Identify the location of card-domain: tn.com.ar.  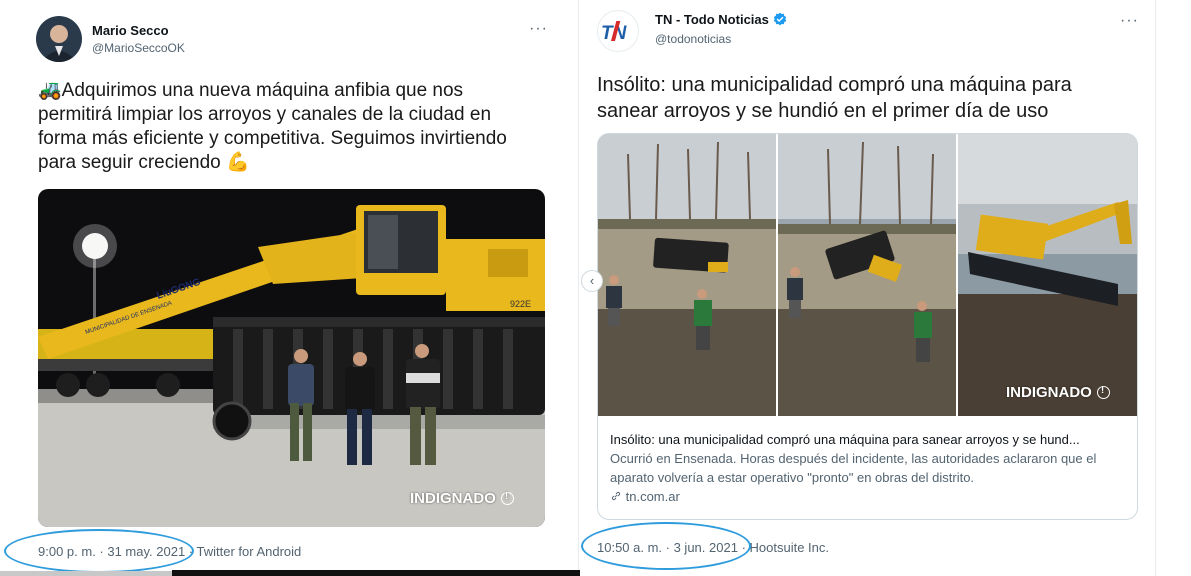
(867, 496).